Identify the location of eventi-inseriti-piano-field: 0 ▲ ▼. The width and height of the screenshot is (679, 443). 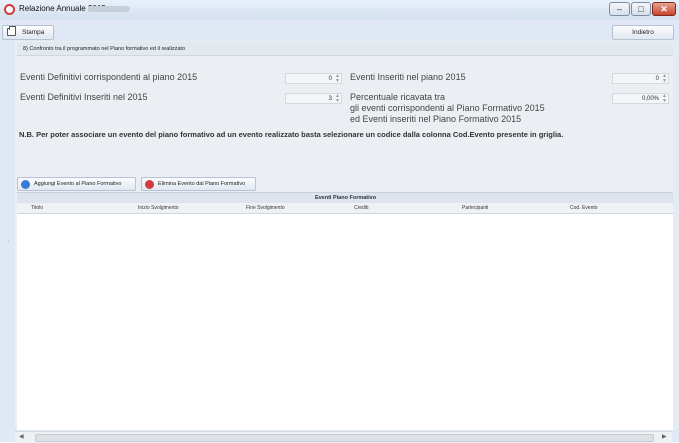
(640, 78).